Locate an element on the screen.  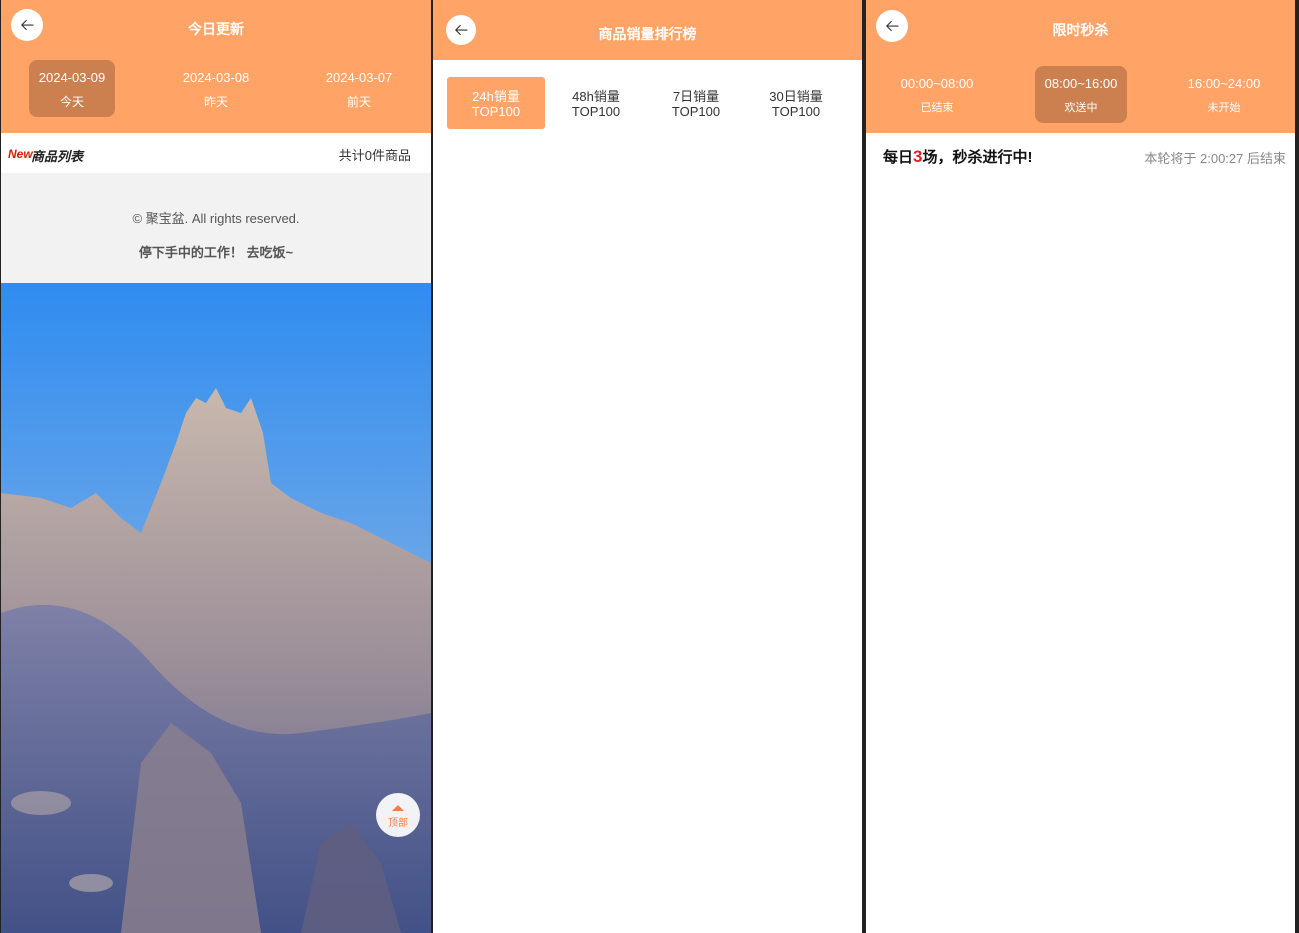
tab-48h: 48h销量 TOP100 is located at coordinates (596, 103).